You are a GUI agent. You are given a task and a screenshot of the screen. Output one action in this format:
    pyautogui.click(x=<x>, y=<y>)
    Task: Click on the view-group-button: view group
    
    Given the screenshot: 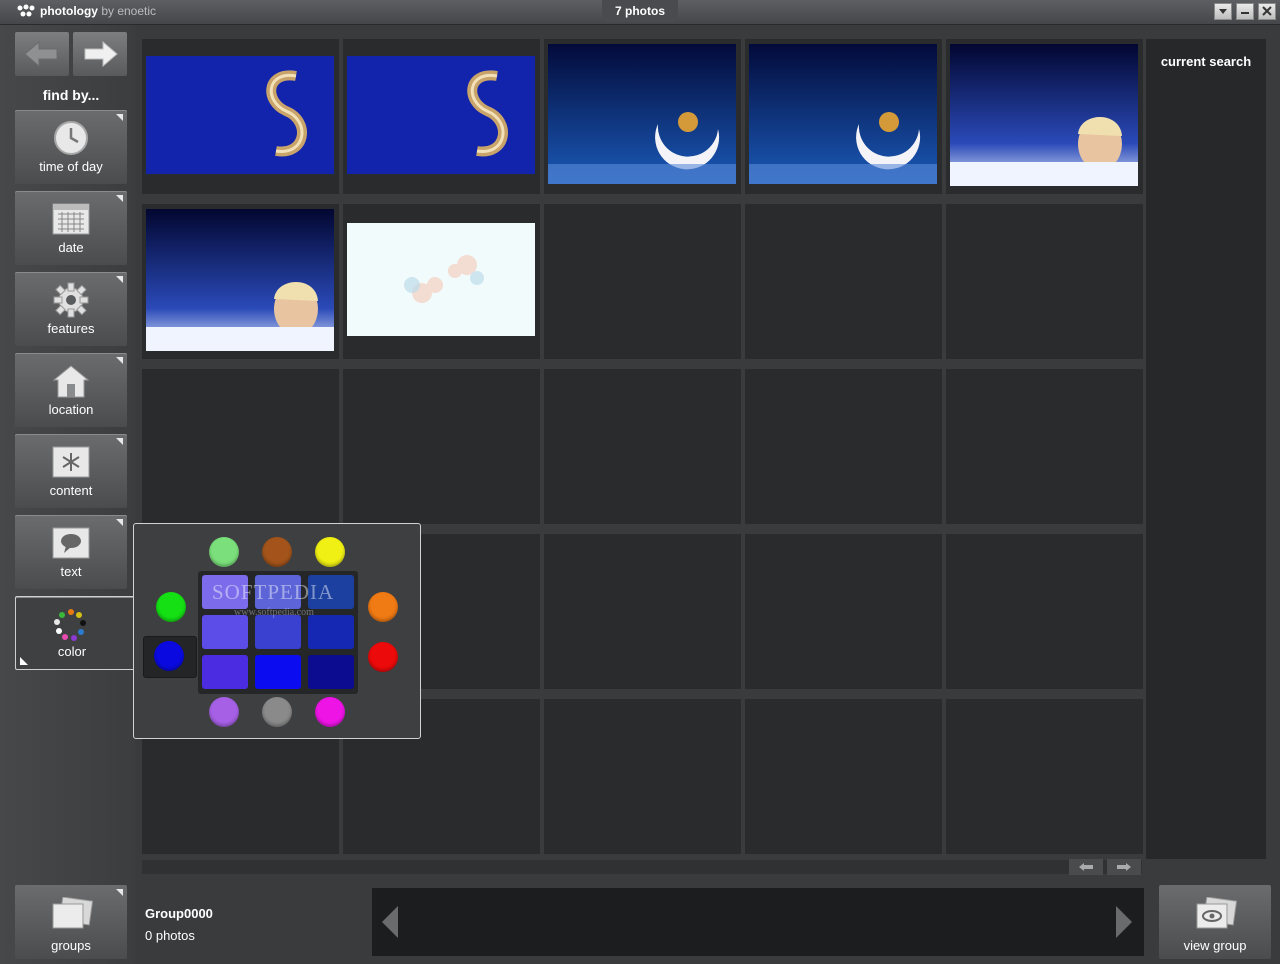 What is the action you would take?
    pyautogui.click(x=1215, y=922)
    